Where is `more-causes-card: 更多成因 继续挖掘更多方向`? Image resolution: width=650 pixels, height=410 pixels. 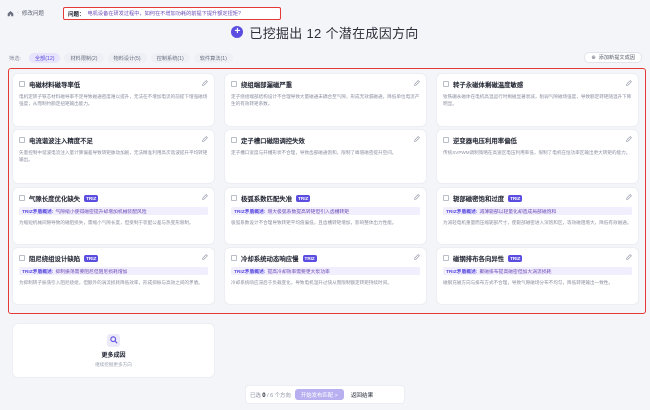 more-causes-card: 更多成因 继续挖掘更多方向 is located at coordinates (113, 350).